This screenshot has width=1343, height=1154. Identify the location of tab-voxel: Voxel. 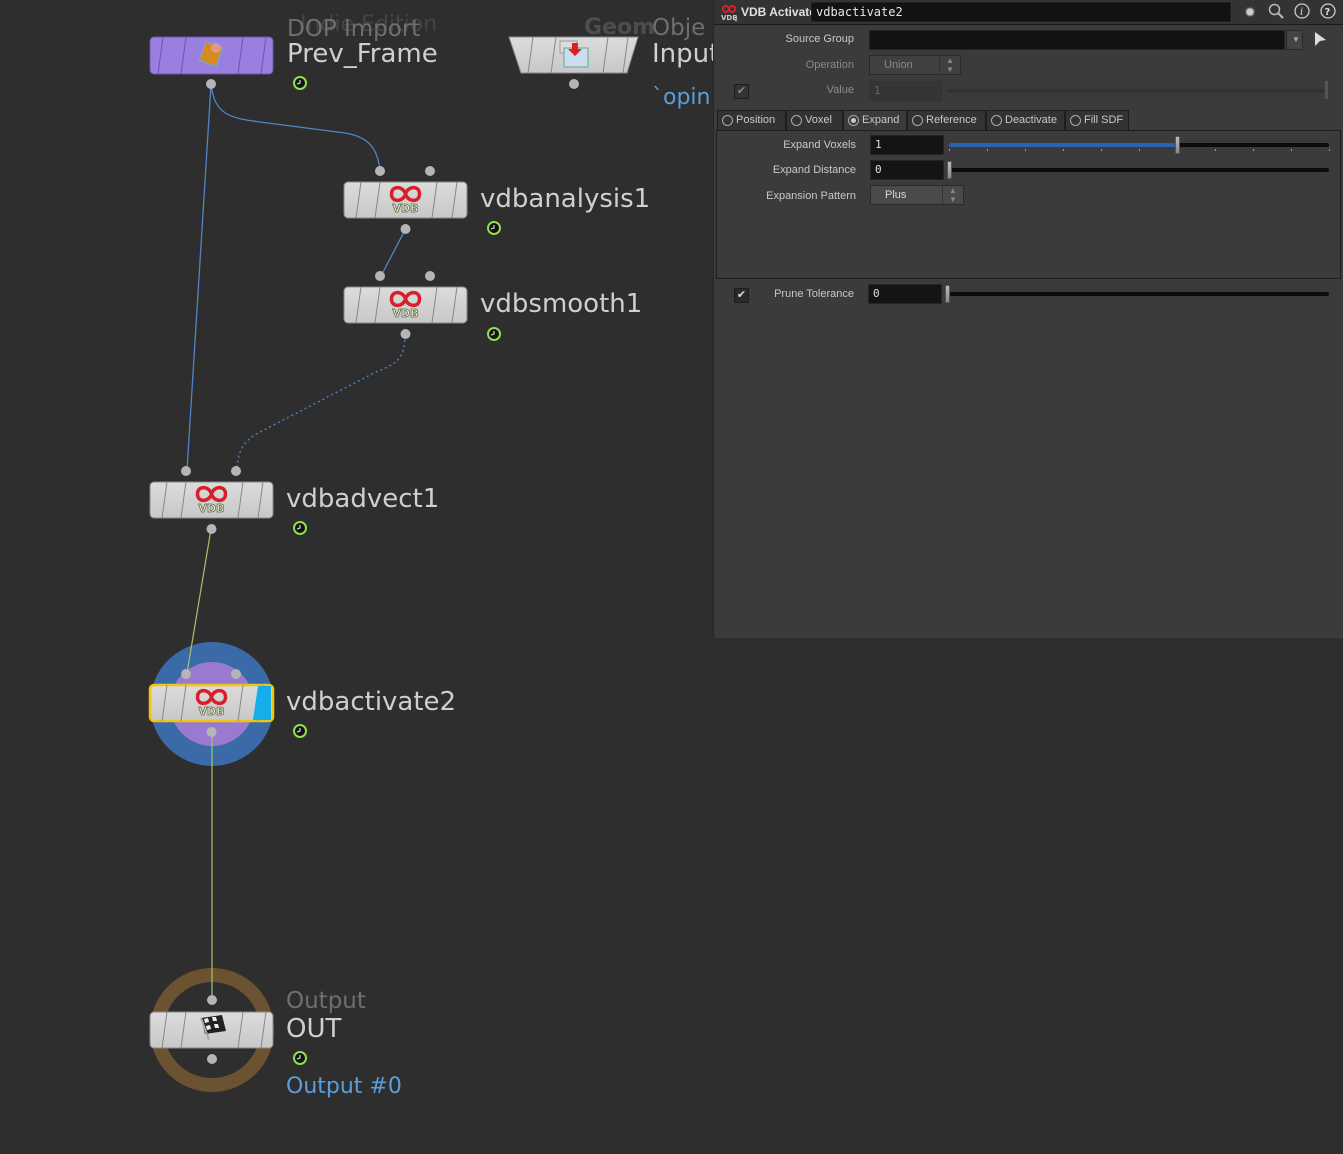
(814, 120).